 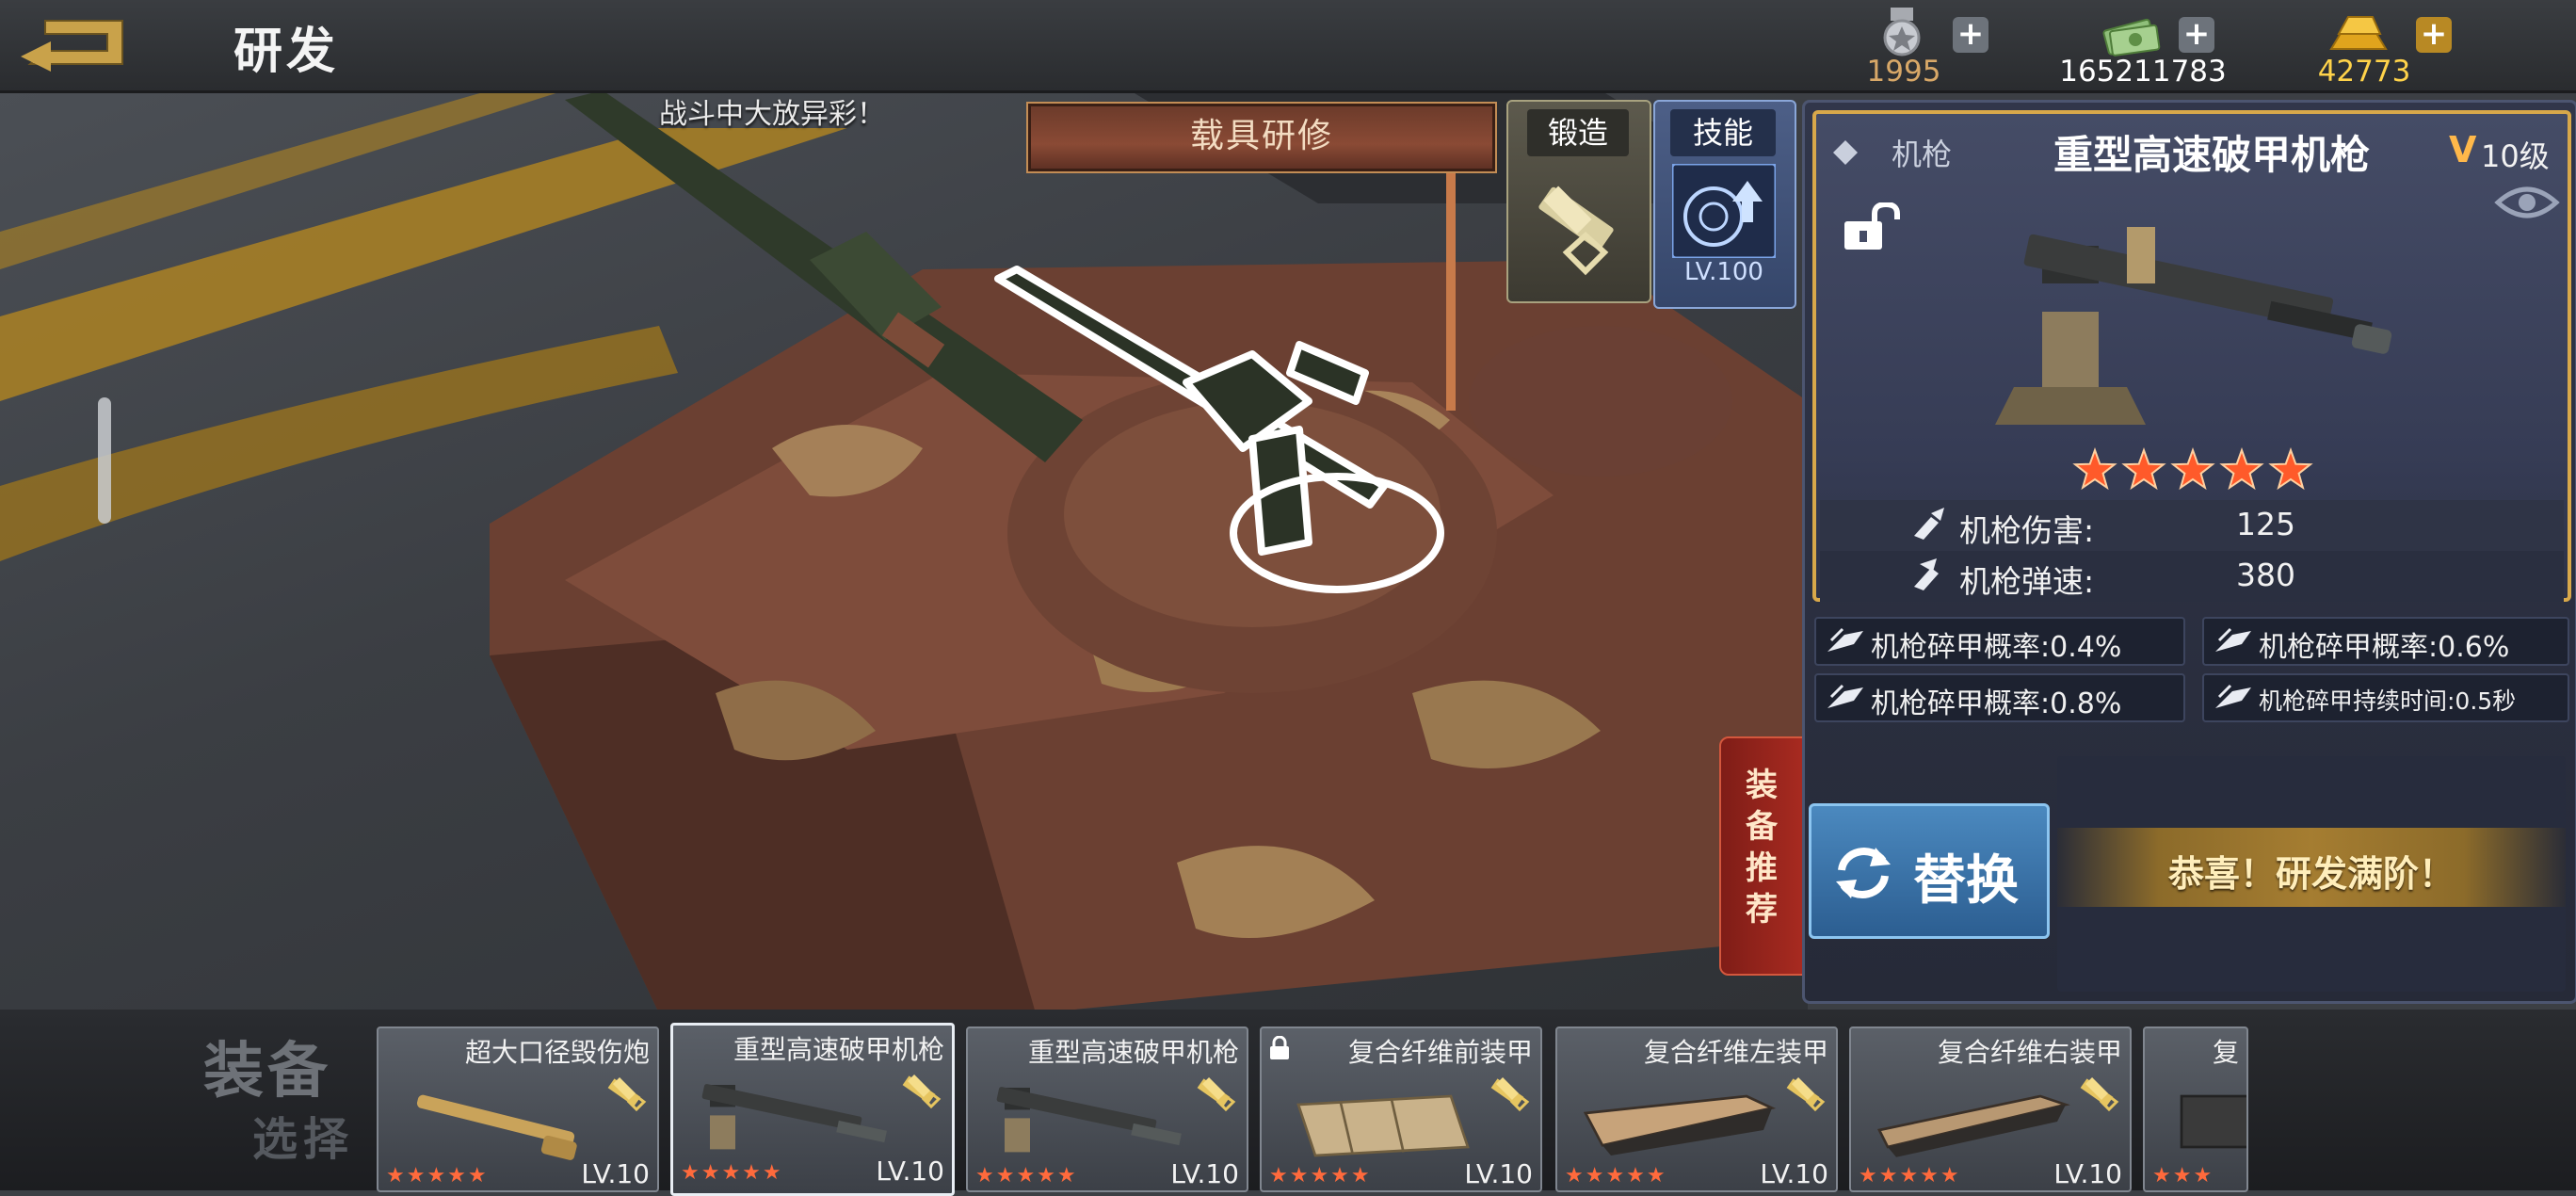 What do you see at coordinates (74, 43) in the screenshot?
I see `back-button` at bounding box center [74, 43].